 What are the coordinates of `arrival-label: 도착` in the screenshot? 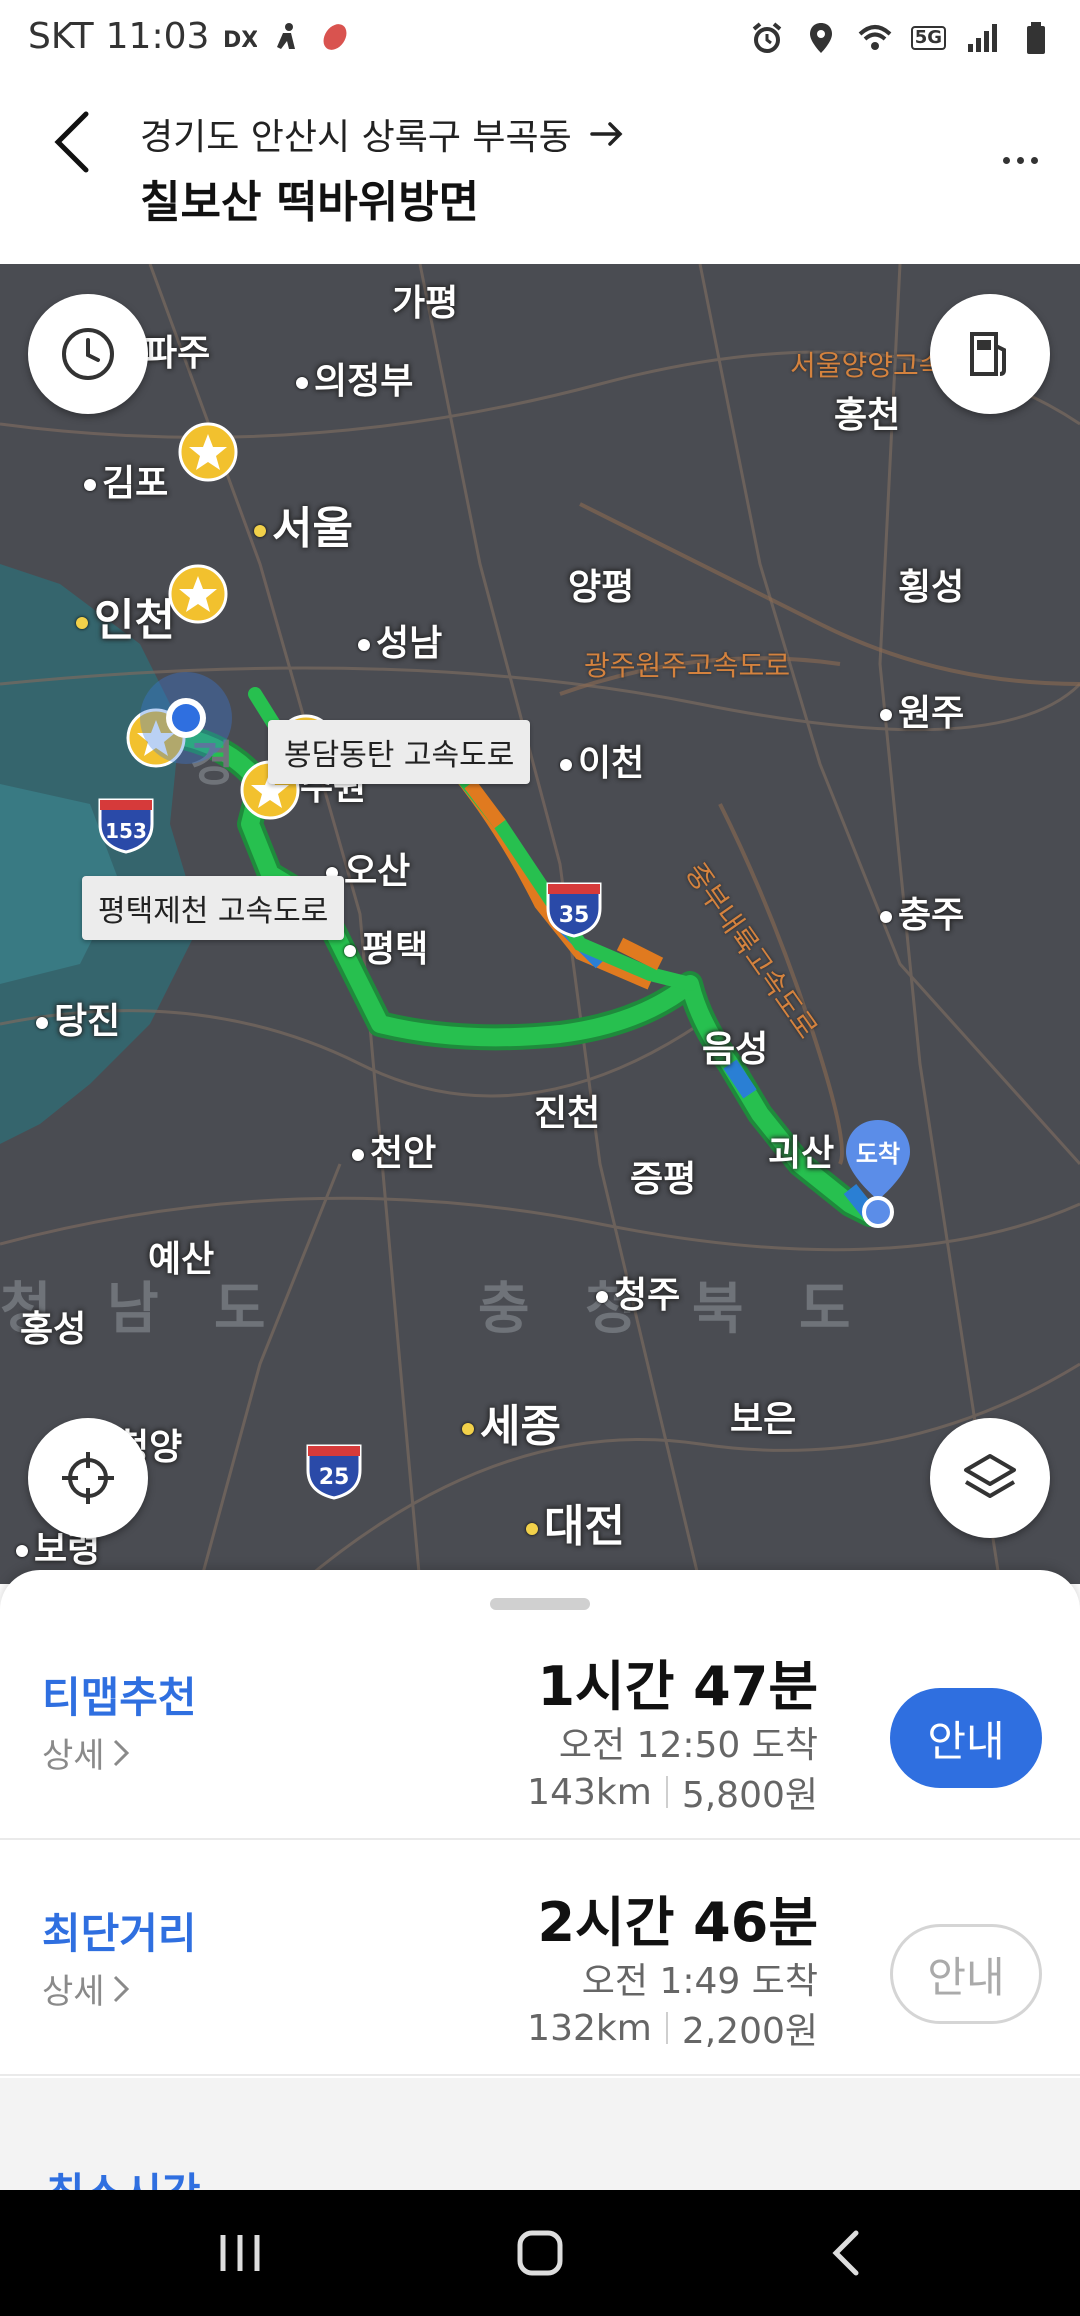 It's located at (878, 1154).